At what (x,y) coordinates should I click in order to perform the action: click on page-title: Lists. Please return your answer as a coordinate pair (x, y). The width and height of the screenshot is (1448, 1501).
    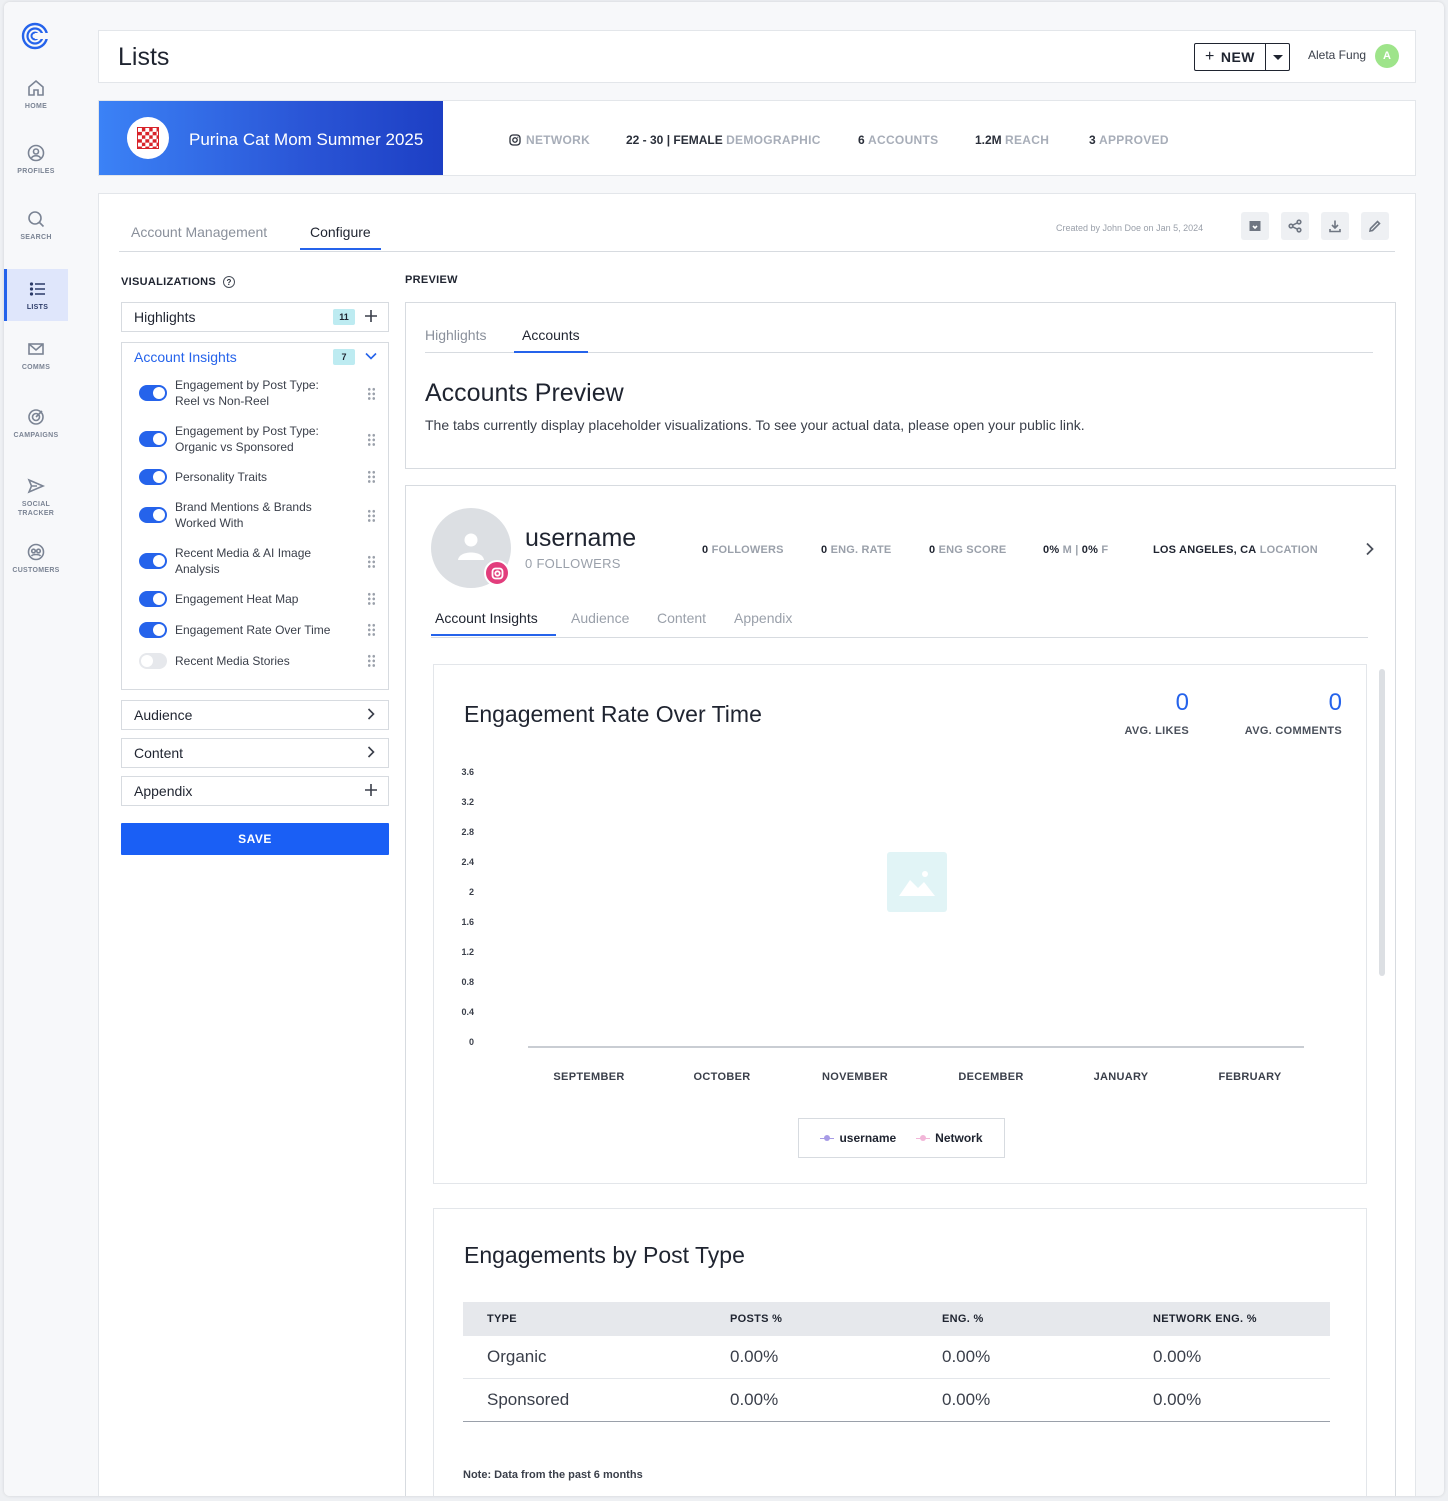
    Looking at the image, I should click on (144, 57).